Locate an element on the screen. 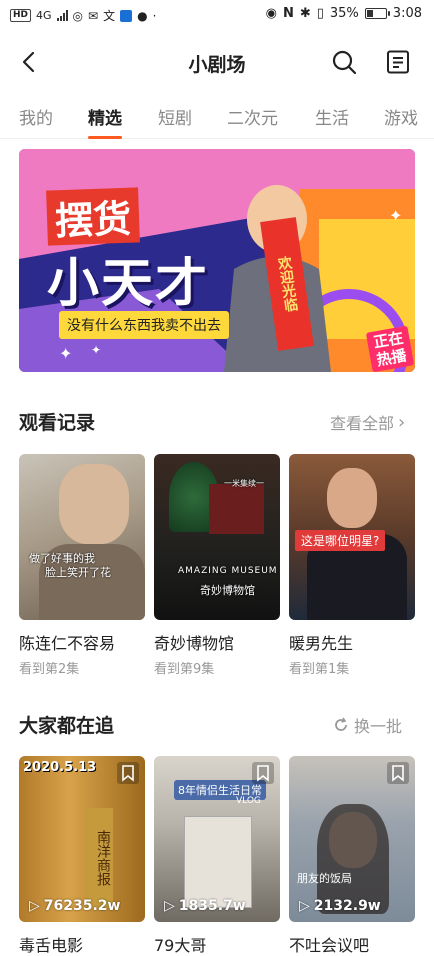 This screenshot has width=434, height=956. refresh-icon is located at coordinates (341, 724).